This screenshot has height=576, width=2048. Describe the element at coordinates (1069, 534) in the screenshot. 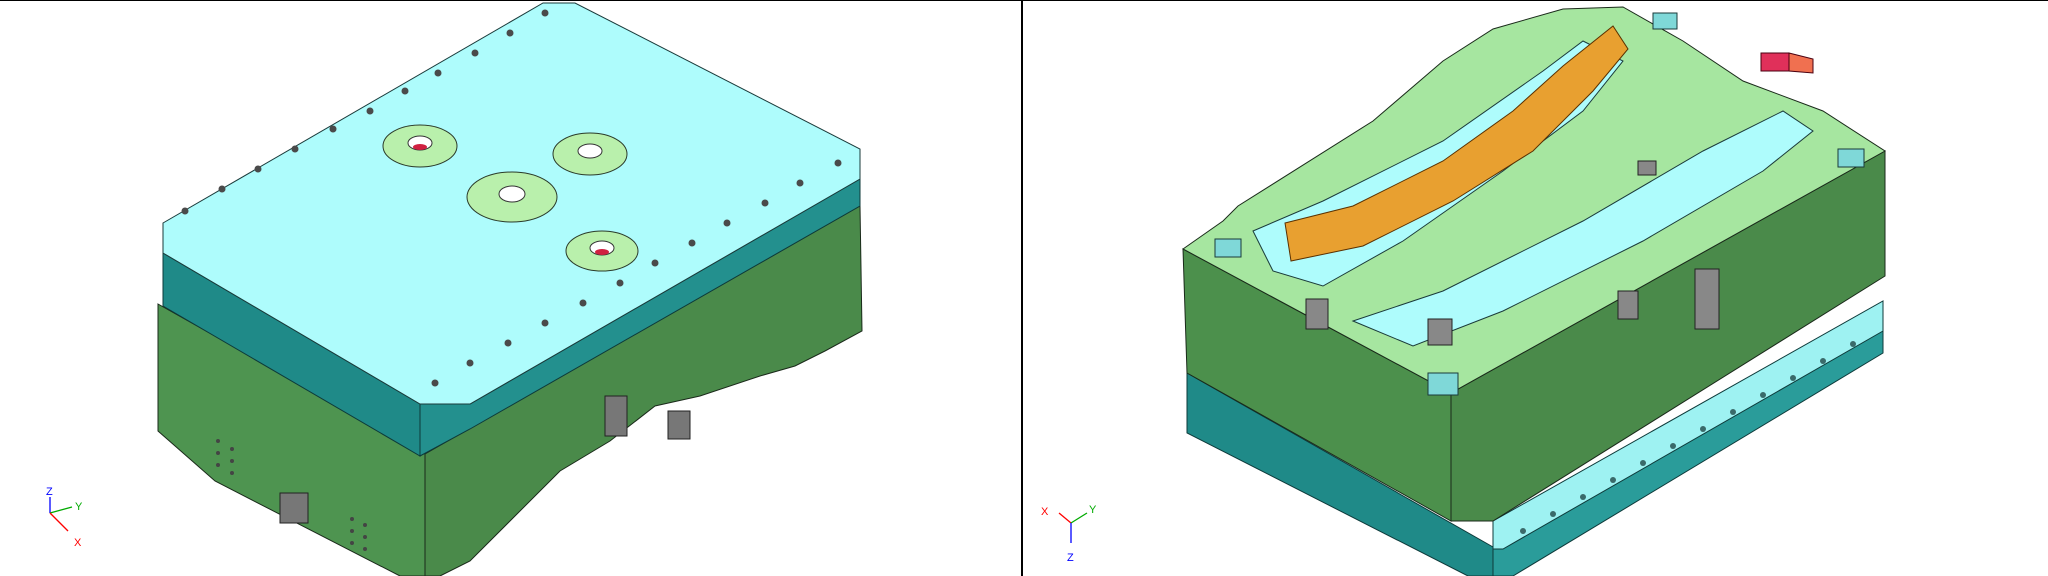

I see `axis-triad-right: X Y Z` at that location.